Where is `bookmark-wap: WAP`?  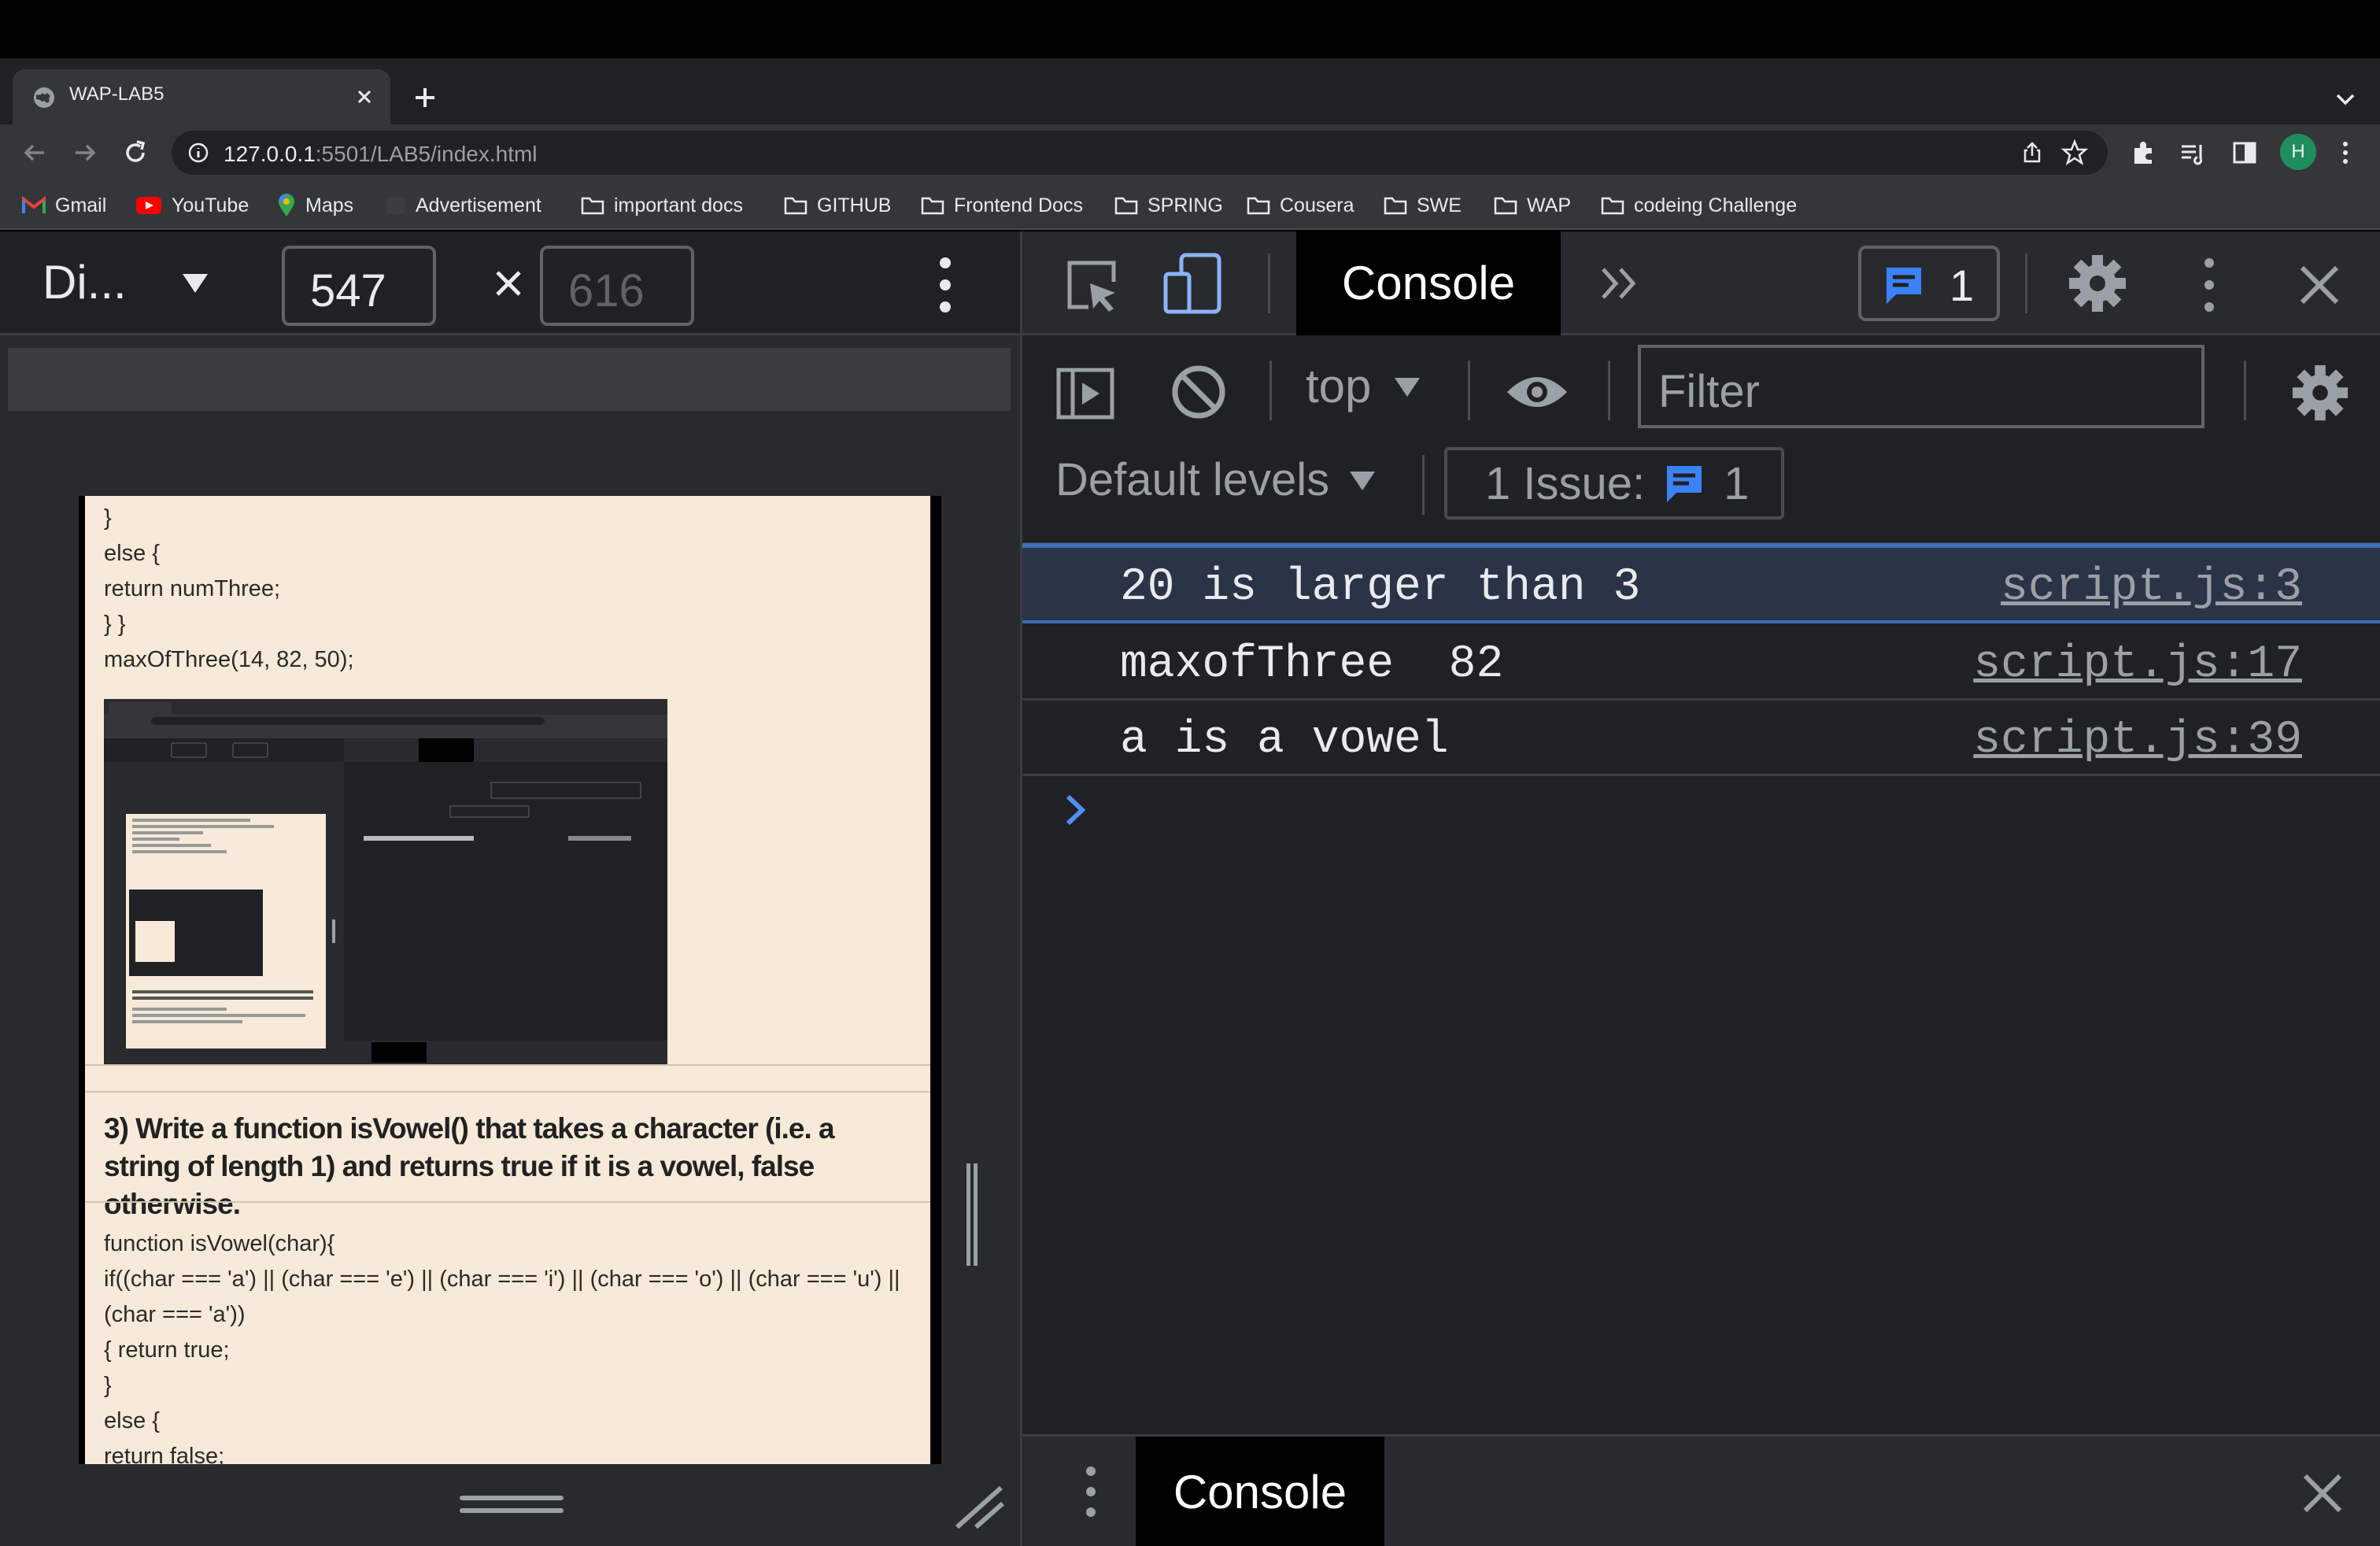 bookmark-wap: WAP is located at coordinates (1532, 205).